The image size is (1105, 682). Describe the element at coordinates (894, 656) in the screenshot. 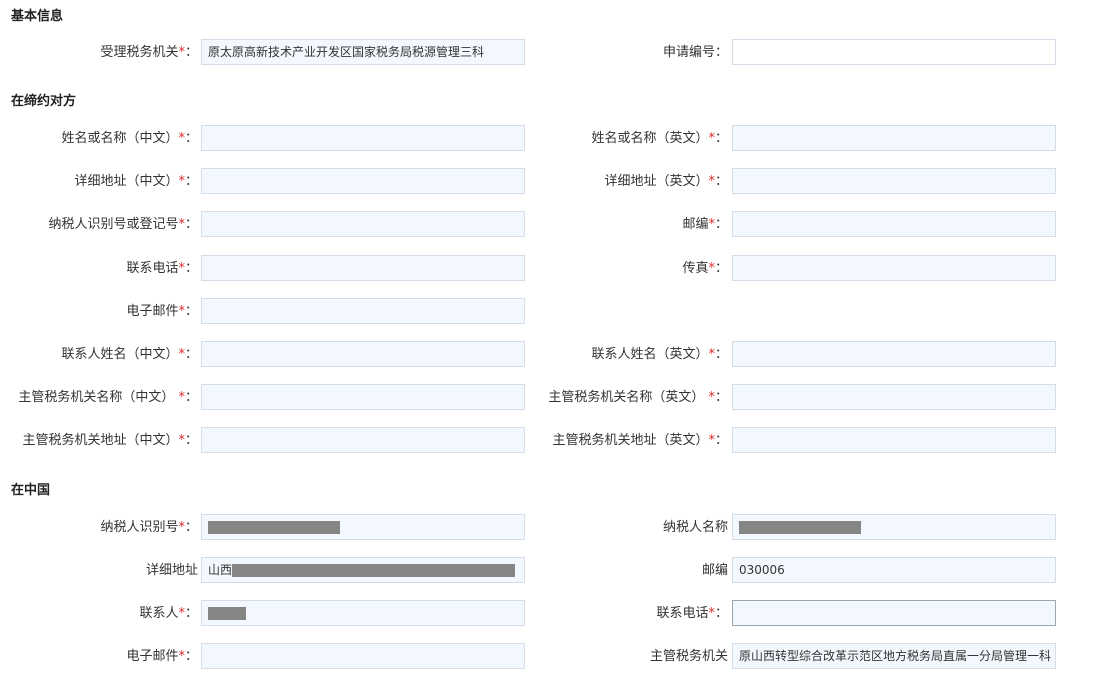

I see `tax-authority-field: 原山西转型综合改革示范区地方税务局直属一分局管理一科` at that location.